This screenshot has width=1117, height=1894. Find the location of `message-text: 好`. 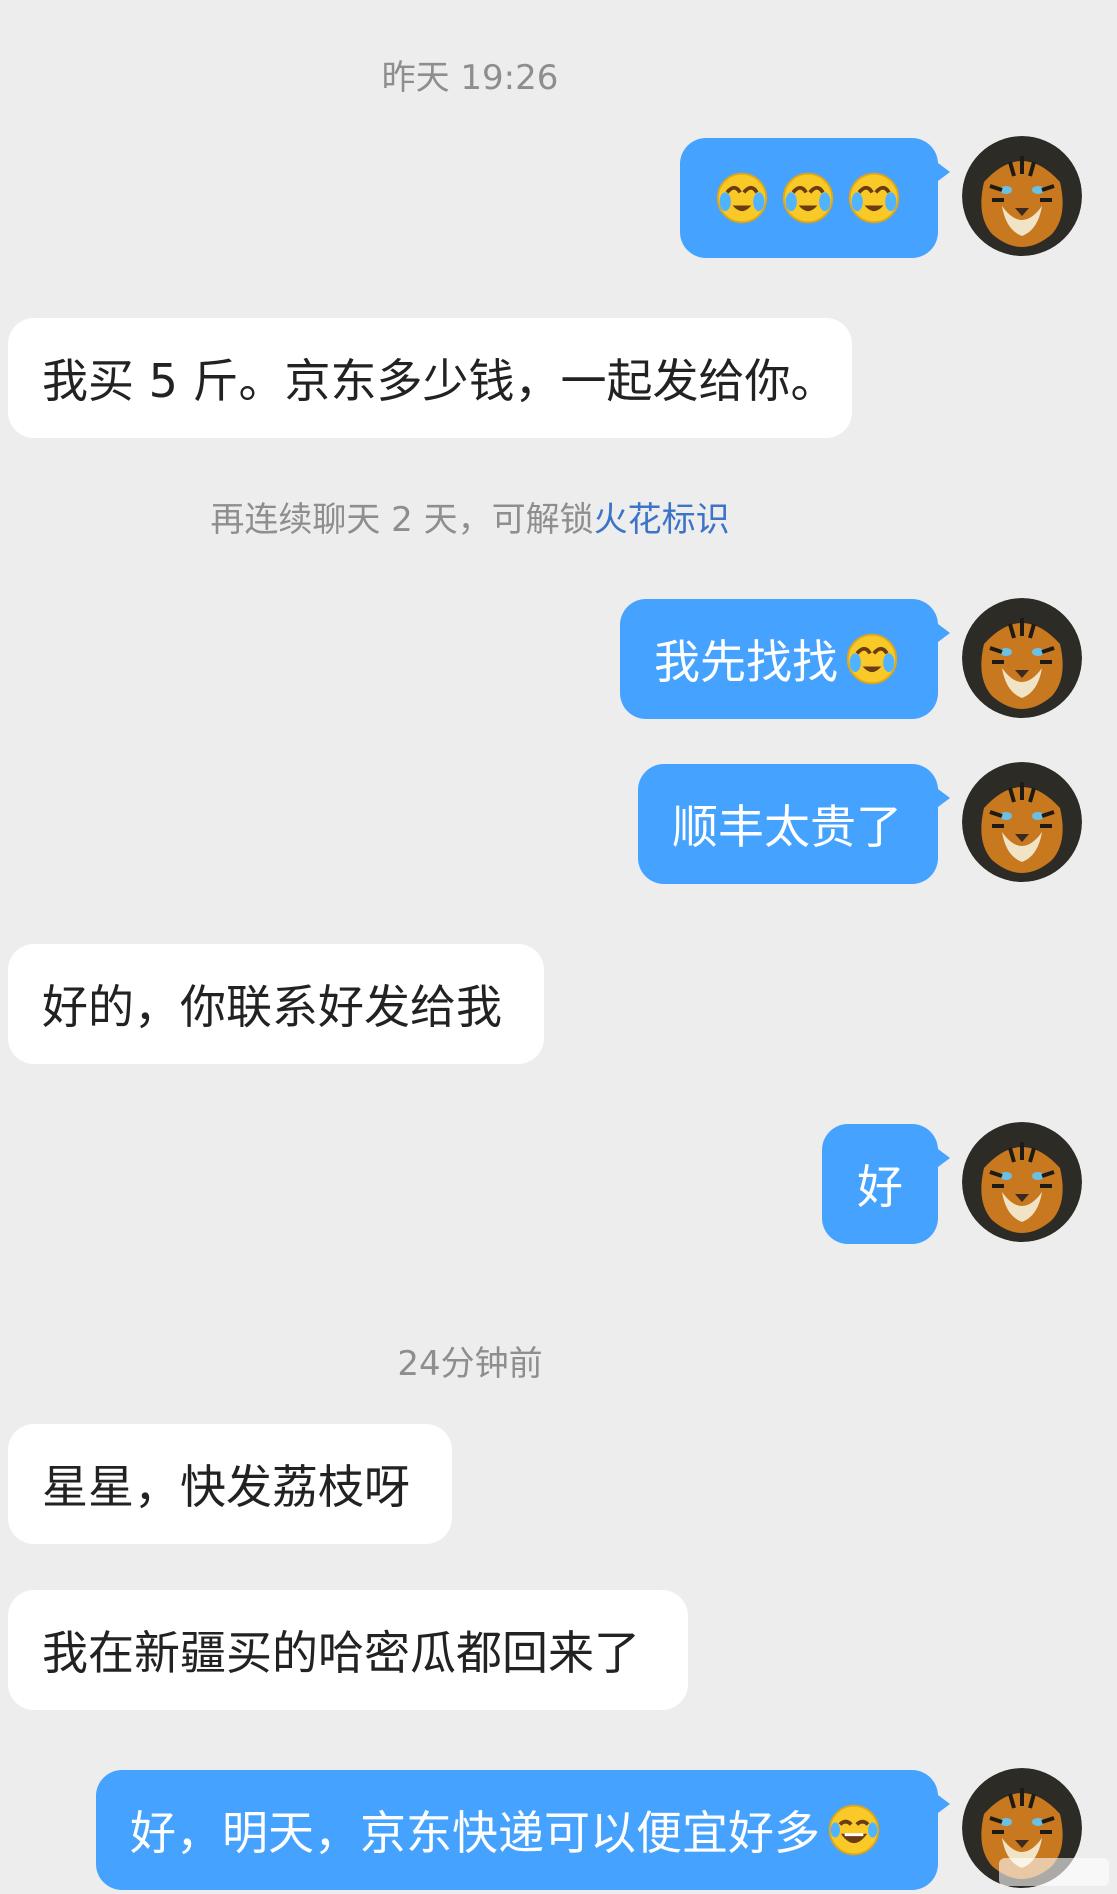

message-text: 好 is located at coordinates (880, 1187).